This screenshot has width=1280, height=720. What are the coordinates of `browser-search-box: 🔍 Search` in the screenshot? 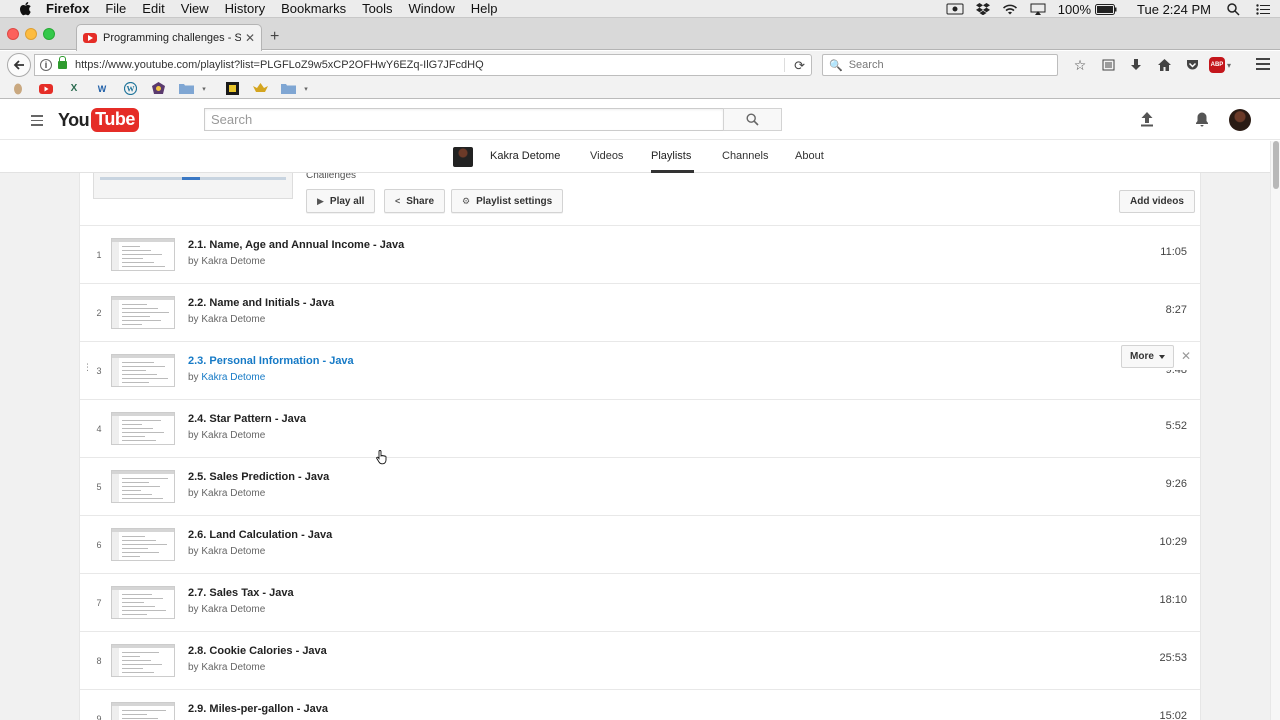 It's located at (940, 65).